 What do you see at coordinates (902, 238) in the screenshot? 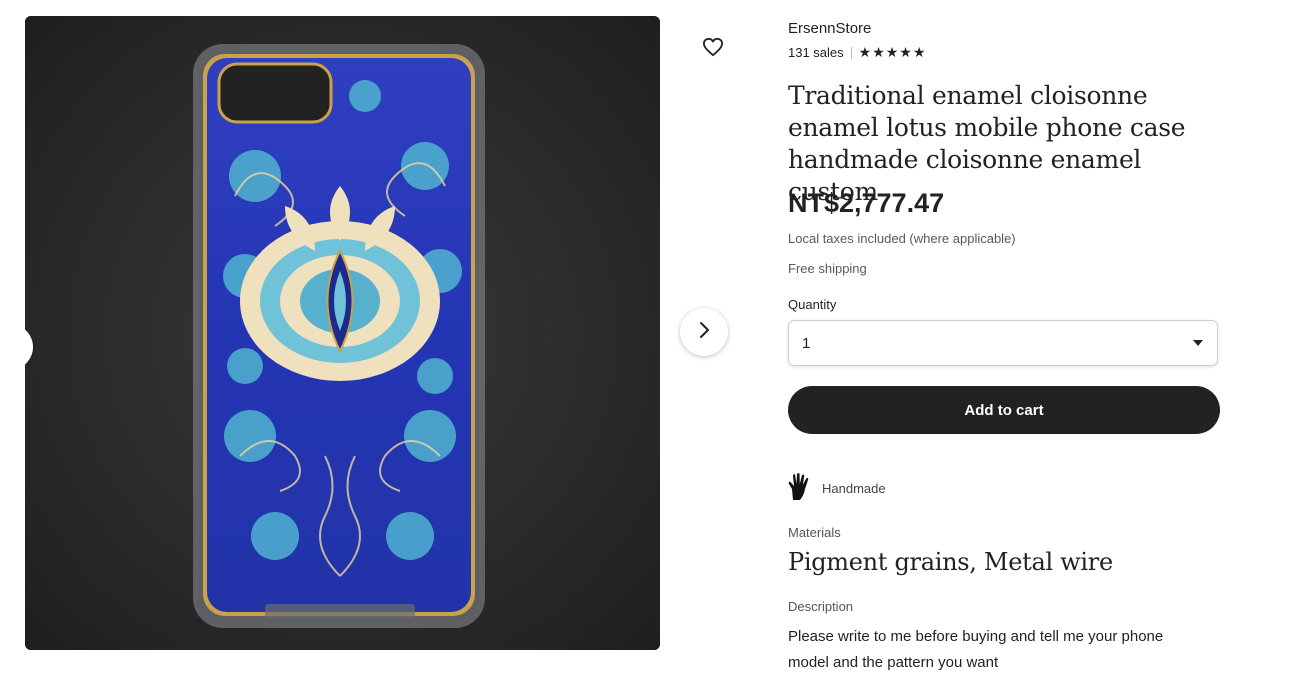
I see `tax-note: Local taxes included (where applicable)` at bounding box center [902, 238].